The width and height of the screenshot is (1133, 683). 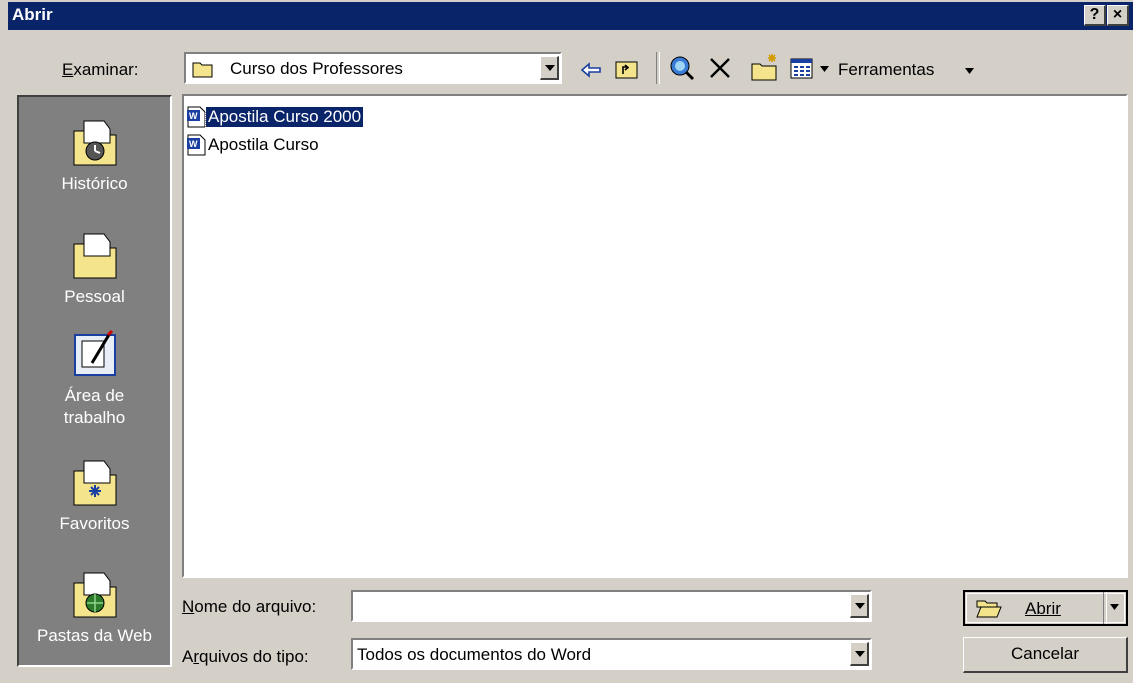 What do you see at coordinates (106, 69) in the screenshot?
I see `look-in-label-rest: xaminar:` at bounding box center [106, 69].